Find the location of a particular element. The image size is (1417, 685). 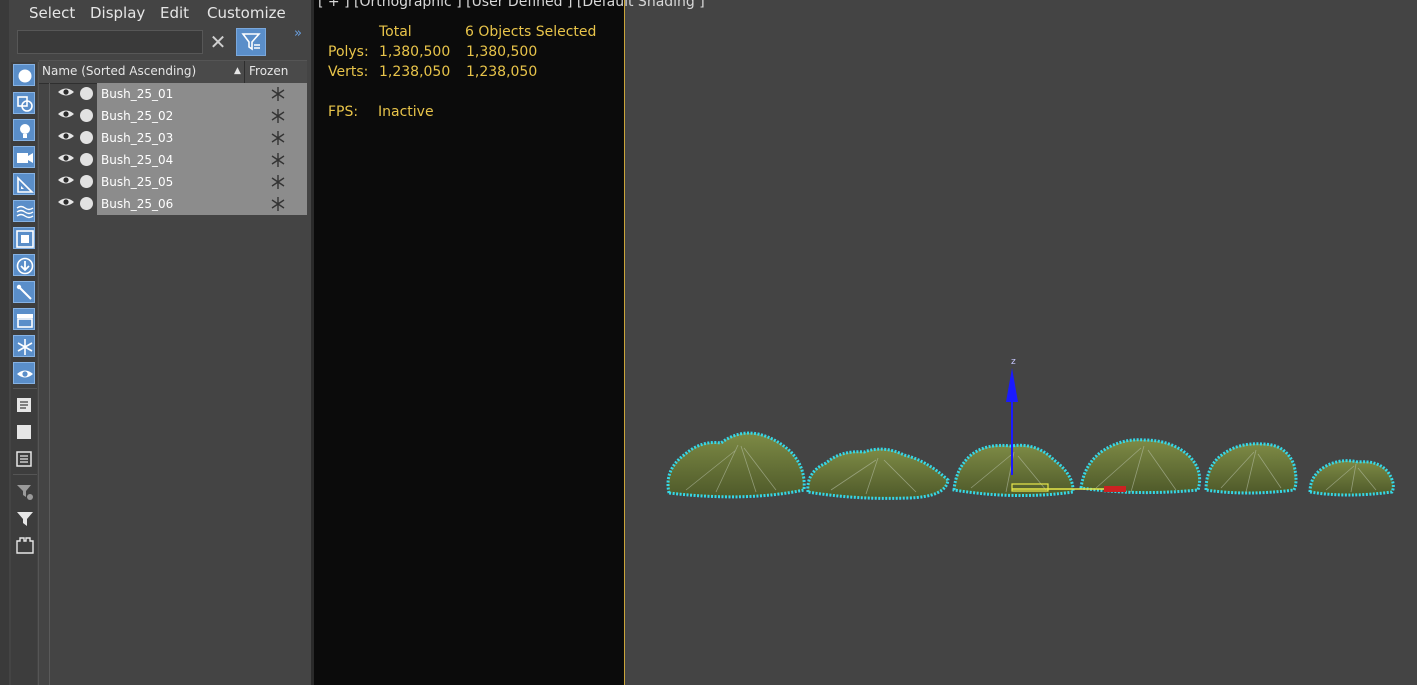

object-name: Bush_25_03 is located at coordinates (137, 138).